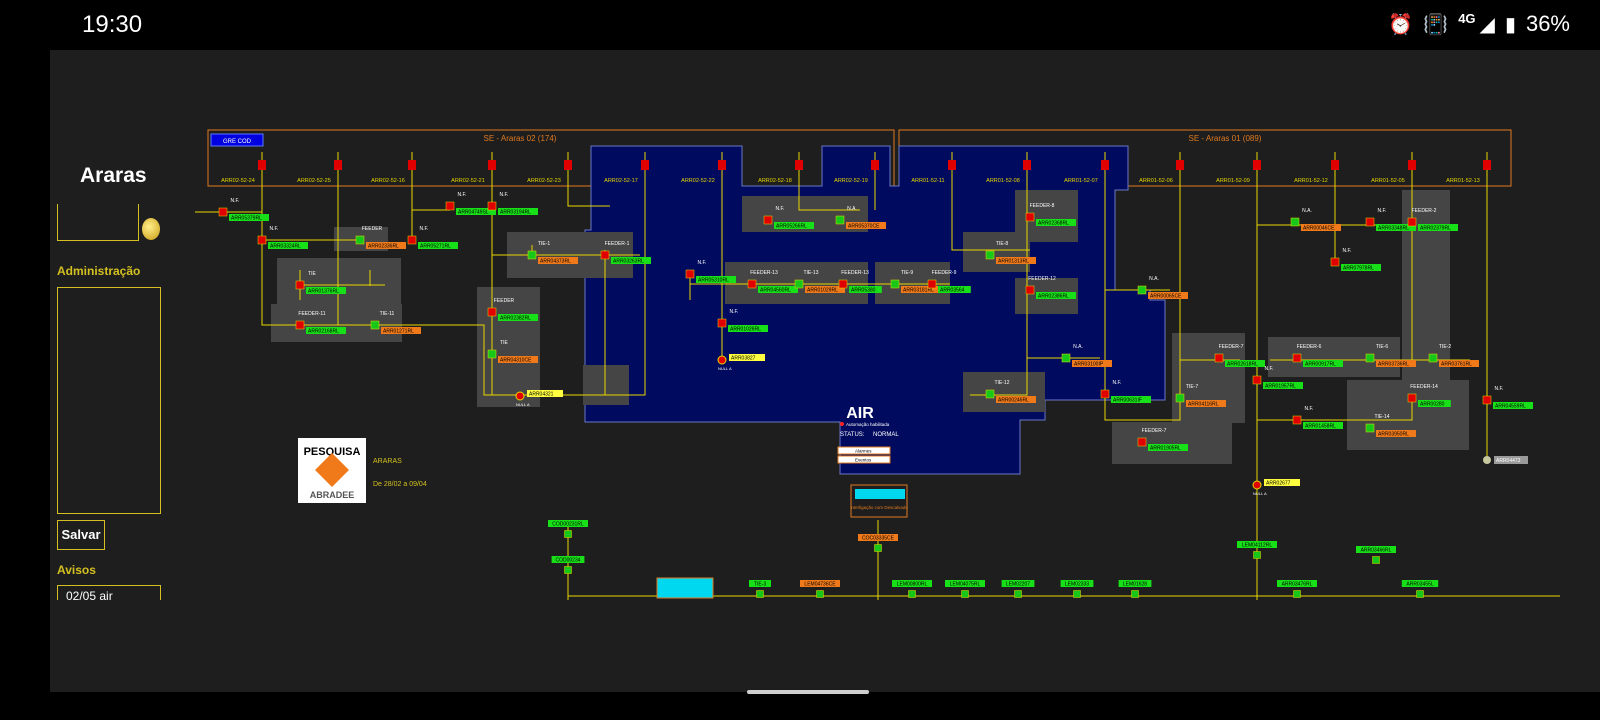 The width and height of the screenshot is (1600, 720). I want to click on breaker-label: ARR01-52-12, so click(1311, 181).